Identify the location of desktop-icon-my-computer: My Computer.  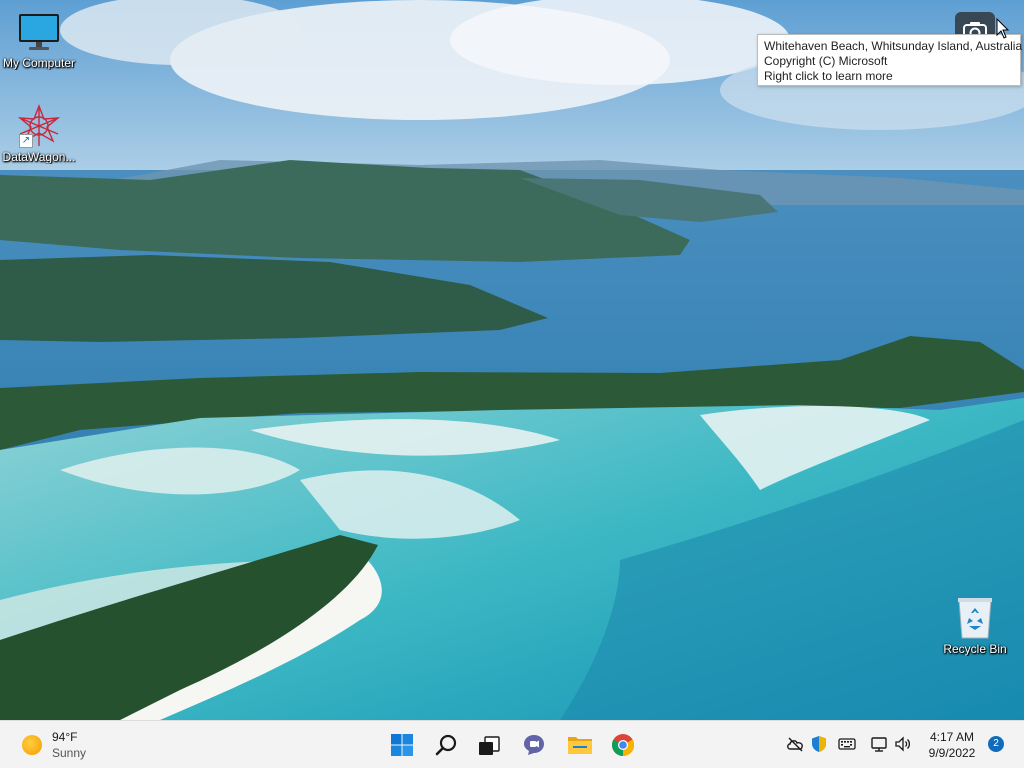
(39, 40).